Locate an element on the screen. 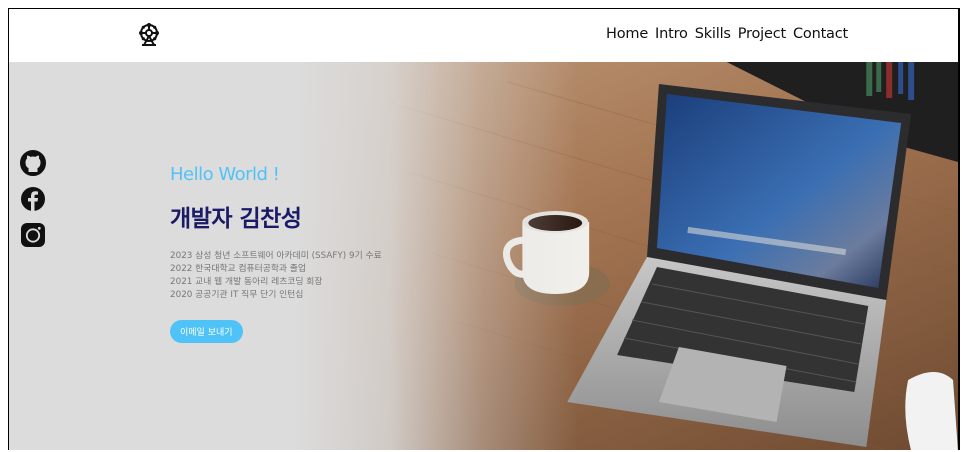  nav-project: Project is located at coordinates (762, 34).